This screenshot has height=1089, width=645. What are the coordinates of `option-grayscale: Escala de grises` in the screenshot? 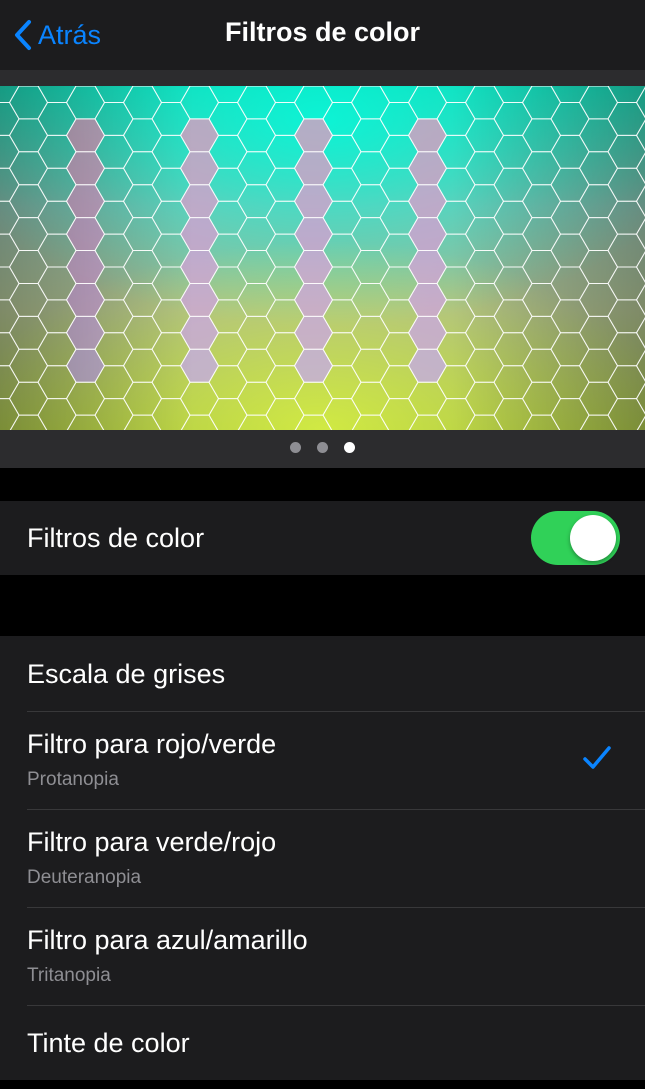 It's located at (322, 673).